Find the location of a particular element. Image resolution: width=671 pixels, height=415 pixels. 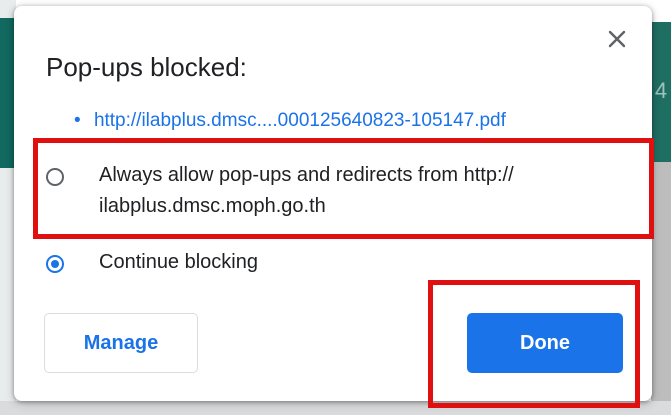

done-button: Done is located at coordinates (545, 343).